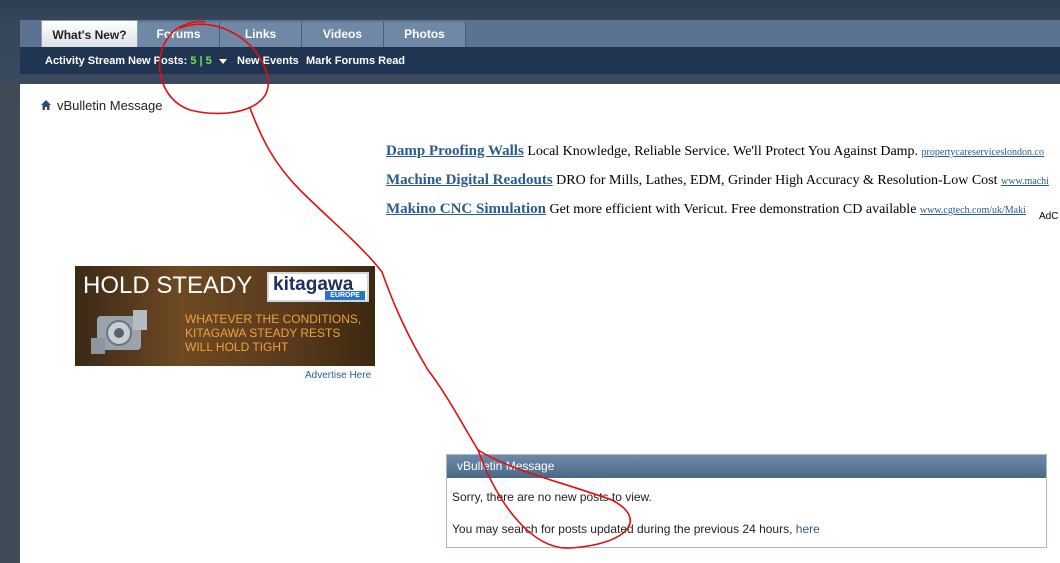 This screenshot has width=1060, height=563. Describe the element at coordinates (261, 34) in the screenshot. I see `tab-links: Links` at that location.